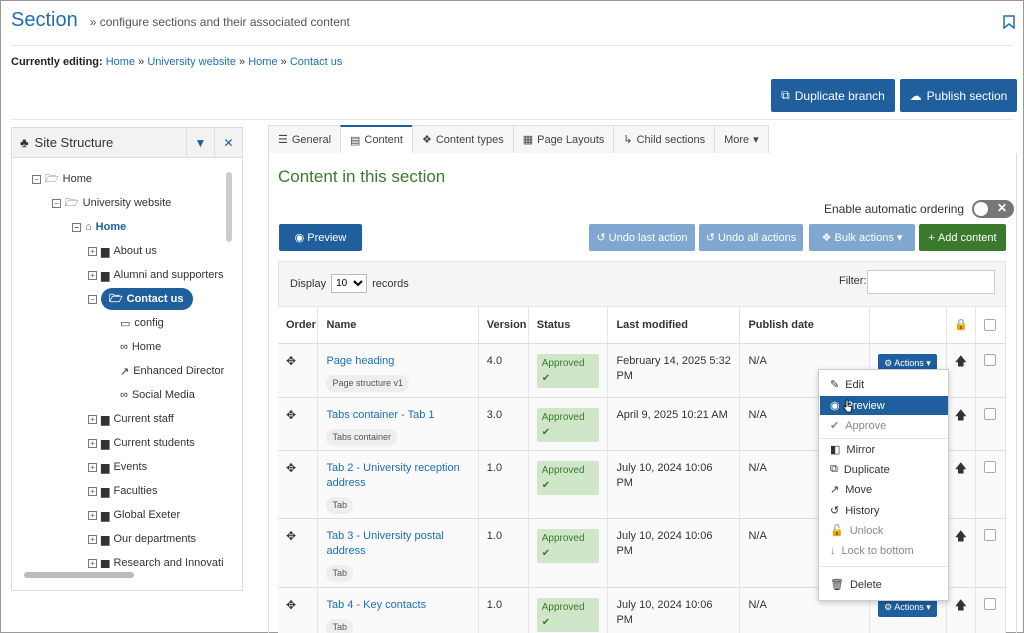 This screenshot has width=1024, height=633. Describe the element at coordinates (1009, 22) in the screenshot. I see `bookmark-icon` at that location.